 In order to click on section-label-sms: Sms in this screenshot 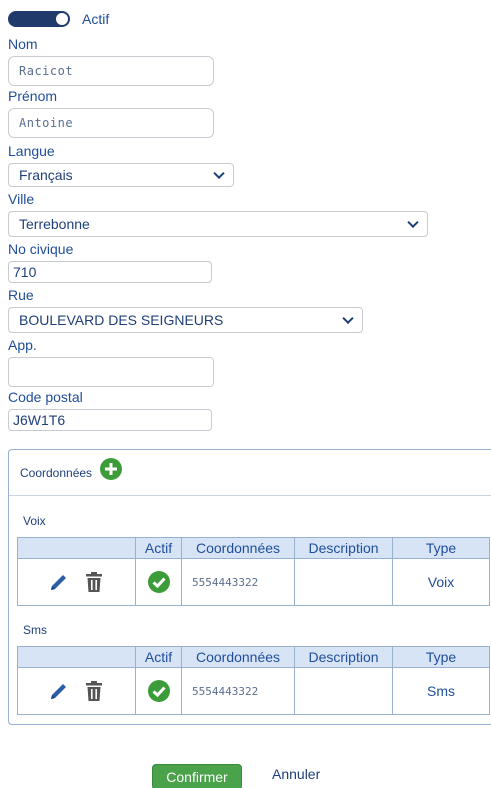, I will do `click(35, 630)`.